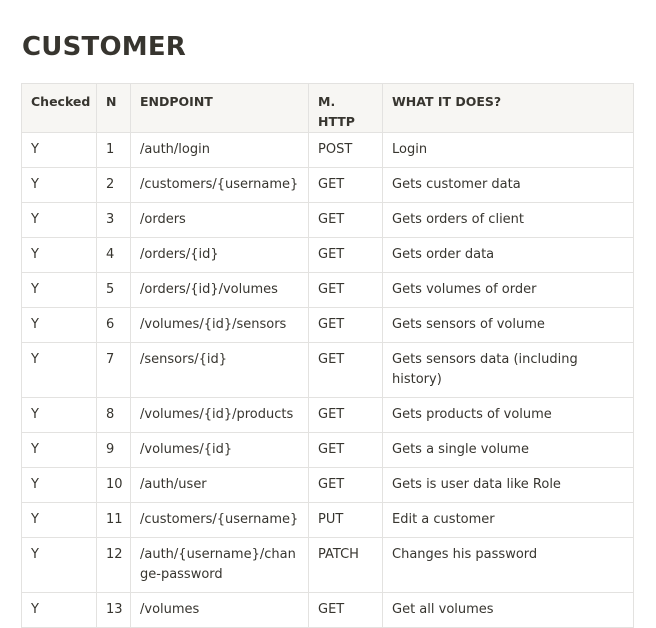  What do you see at coordinates (508, 450) in the screenshot?
I see `cell-what-it-does: Gets a single volume` at bounding box center [508, 450].